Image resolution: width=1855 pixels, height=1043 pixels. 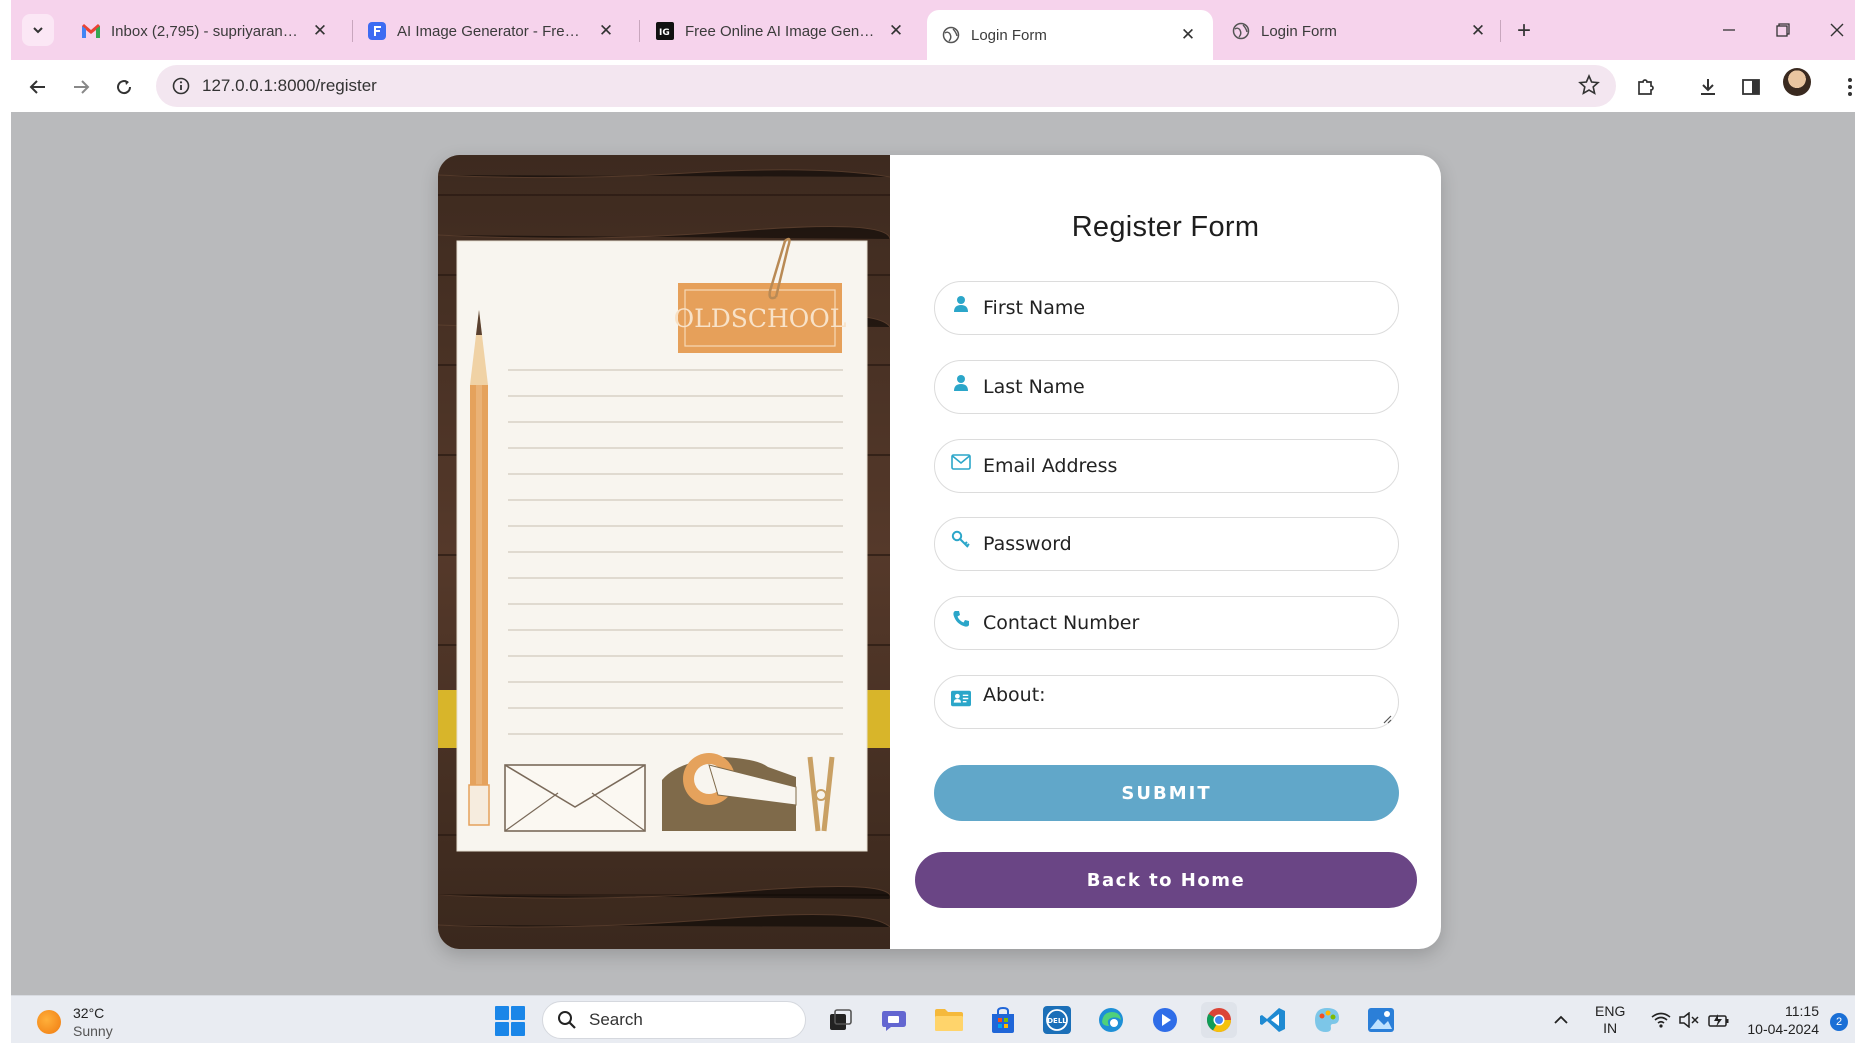 What do you see at coordinates (1165, 1020) in the screenshot?
I see `media-player-button` at bounding box center [1165, 1020].